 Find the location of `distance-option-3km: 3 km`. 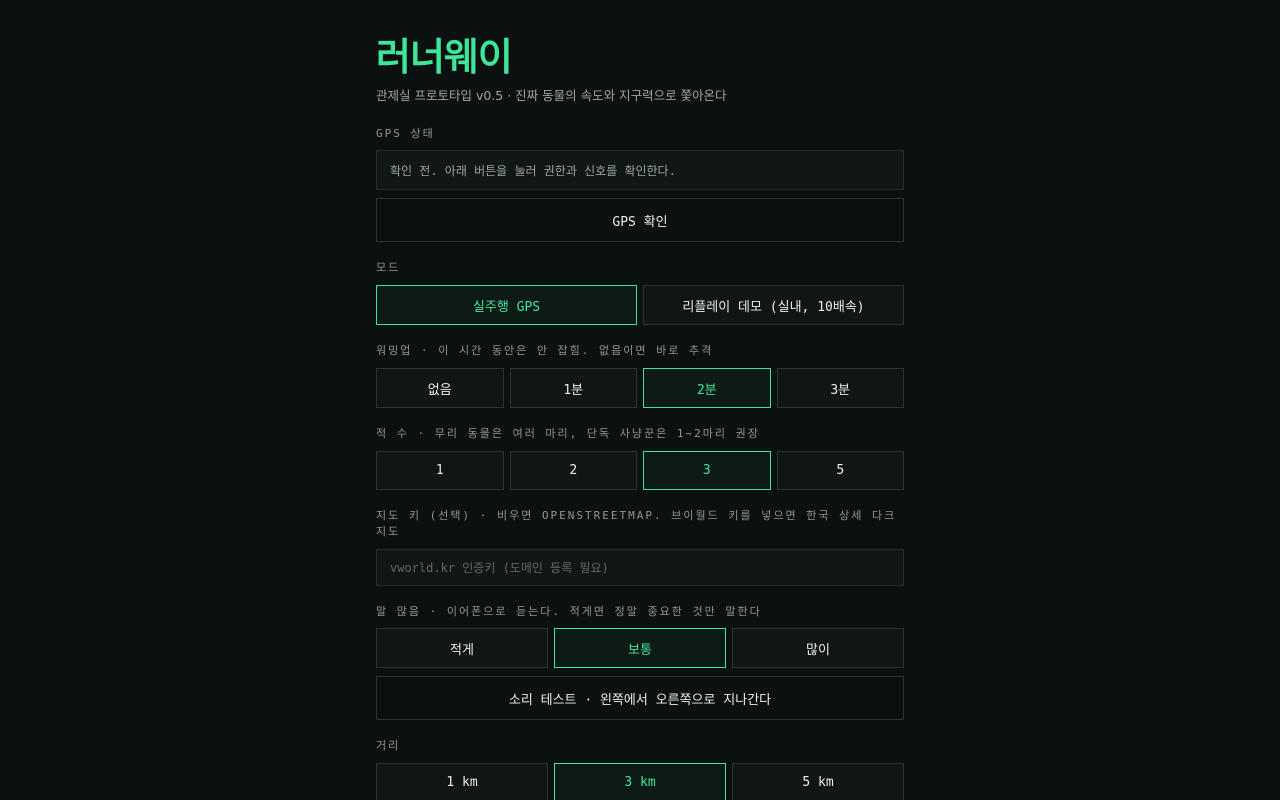

distance-option-3km: 3 km is located at coordinates (640, 781).